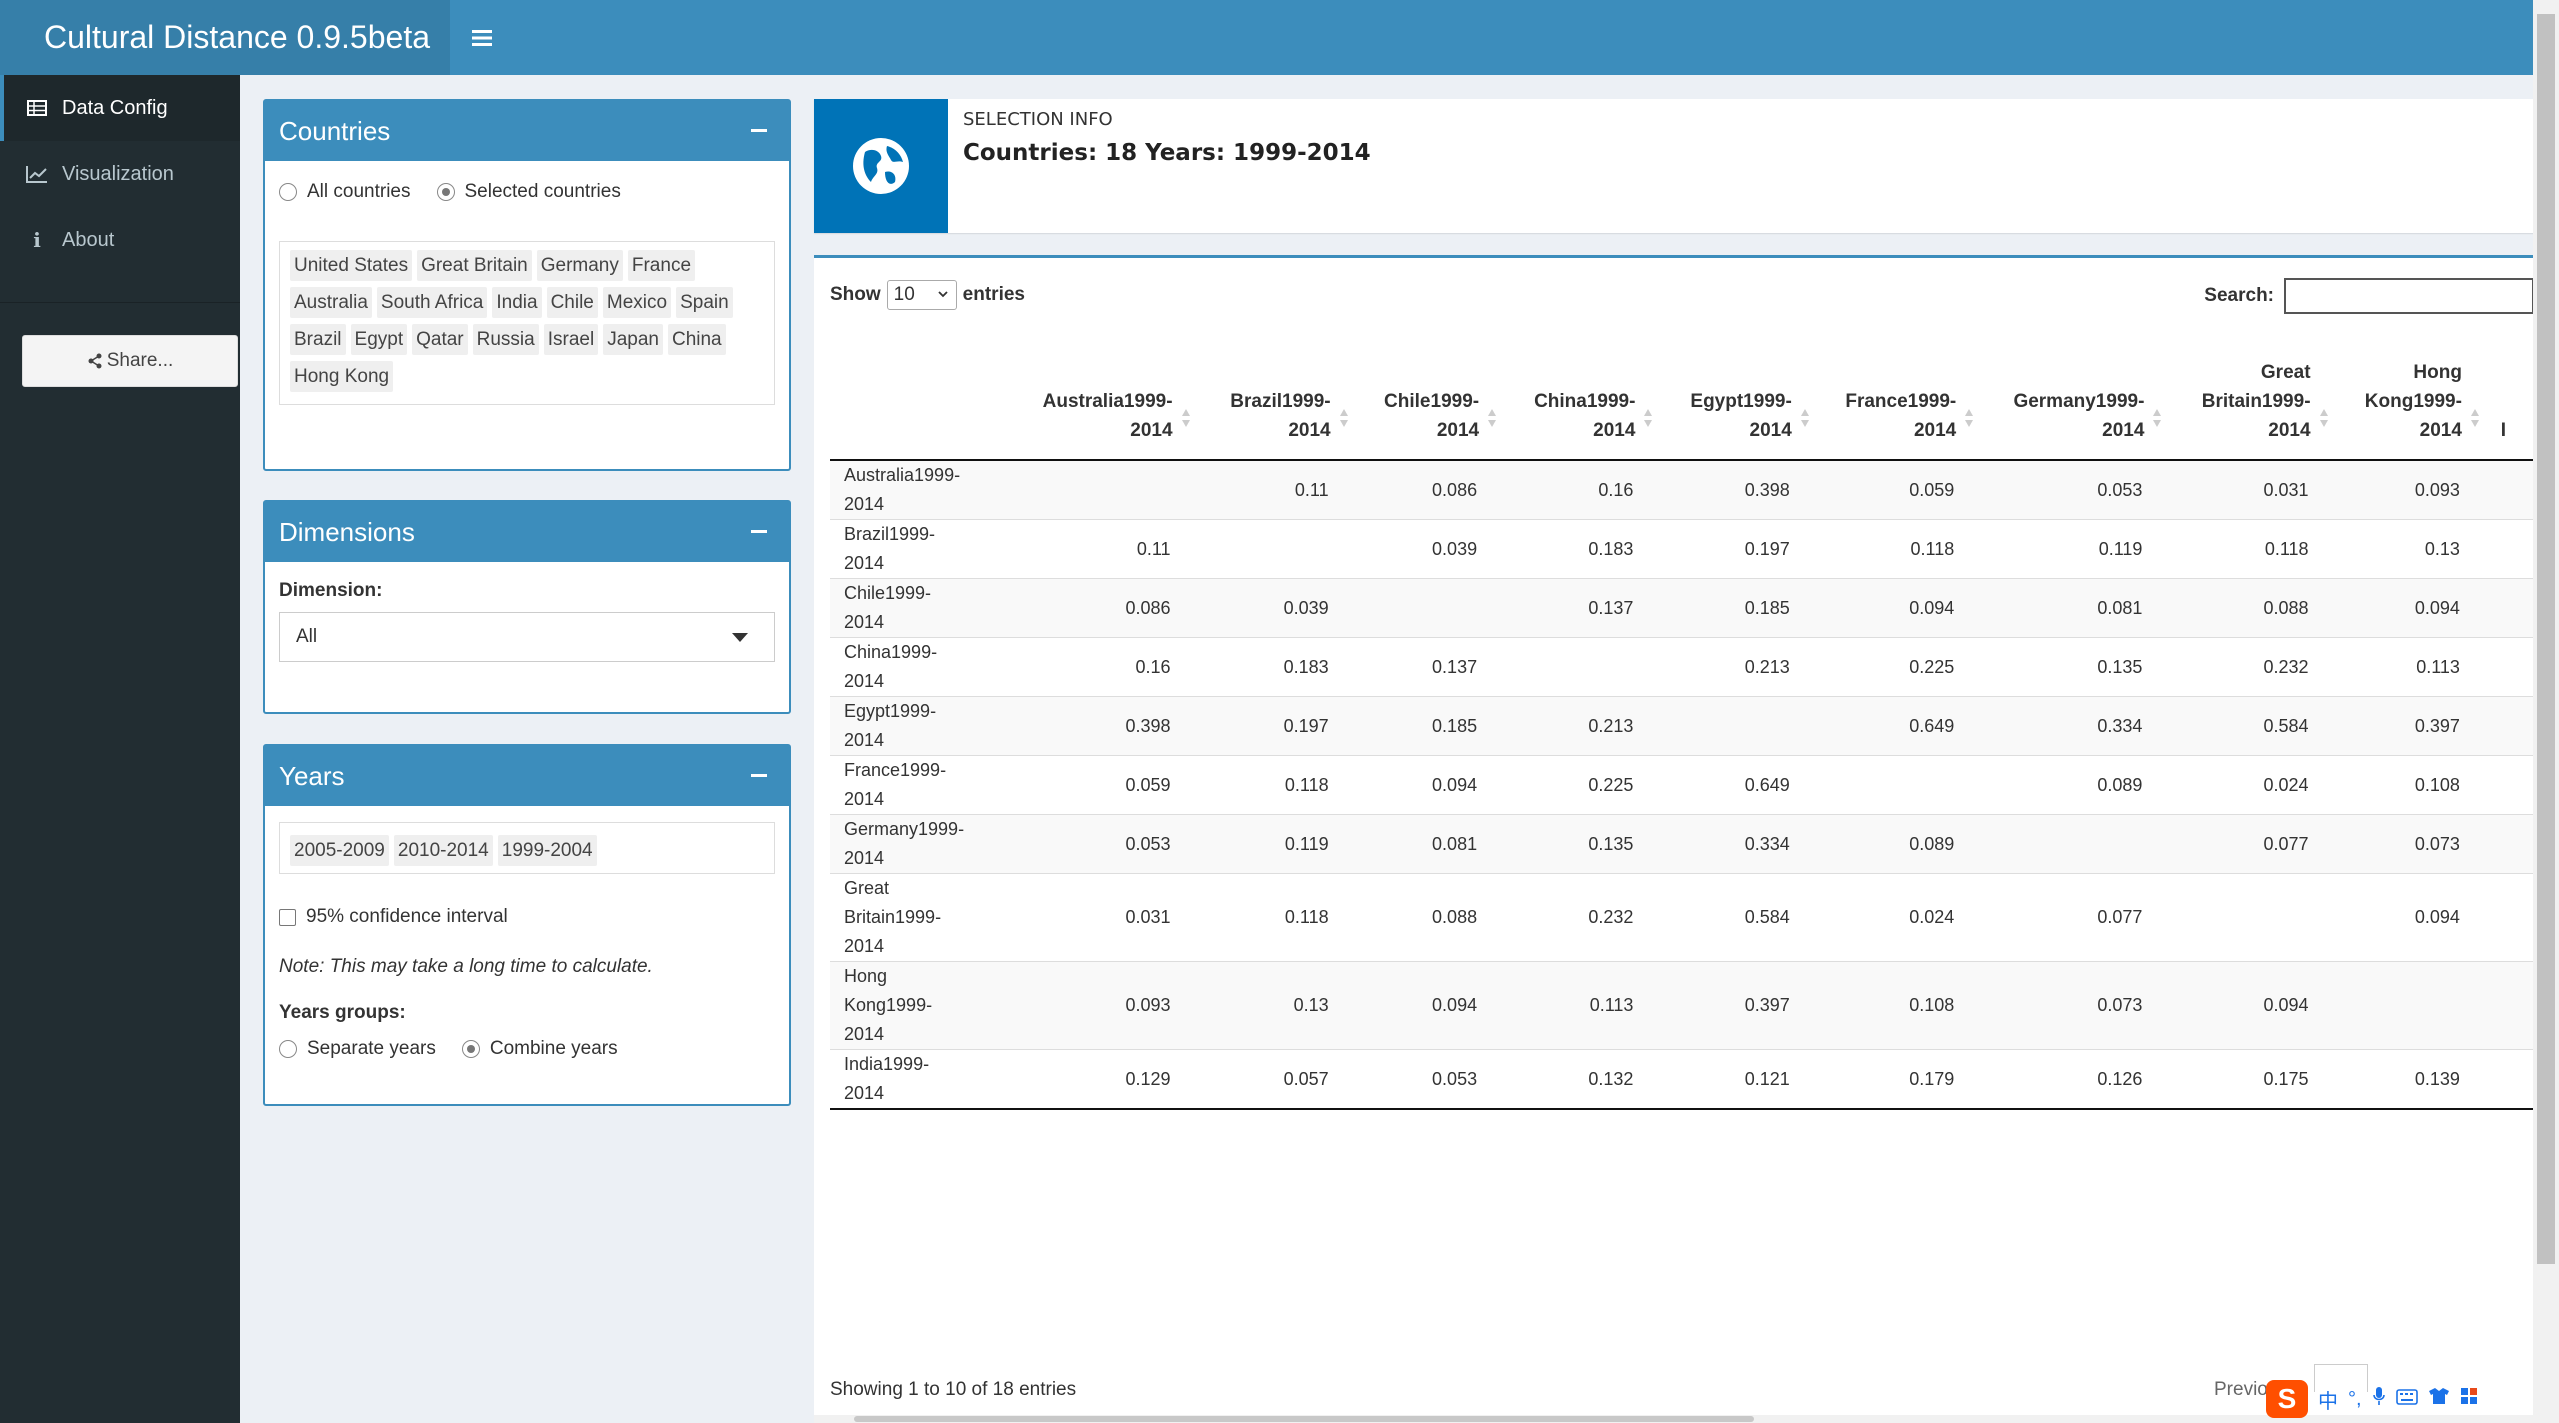 The height and width of the screenshot is (1423, 2559). I want to click on sidebar-item-data-config: Data Config, so click(120, 108).